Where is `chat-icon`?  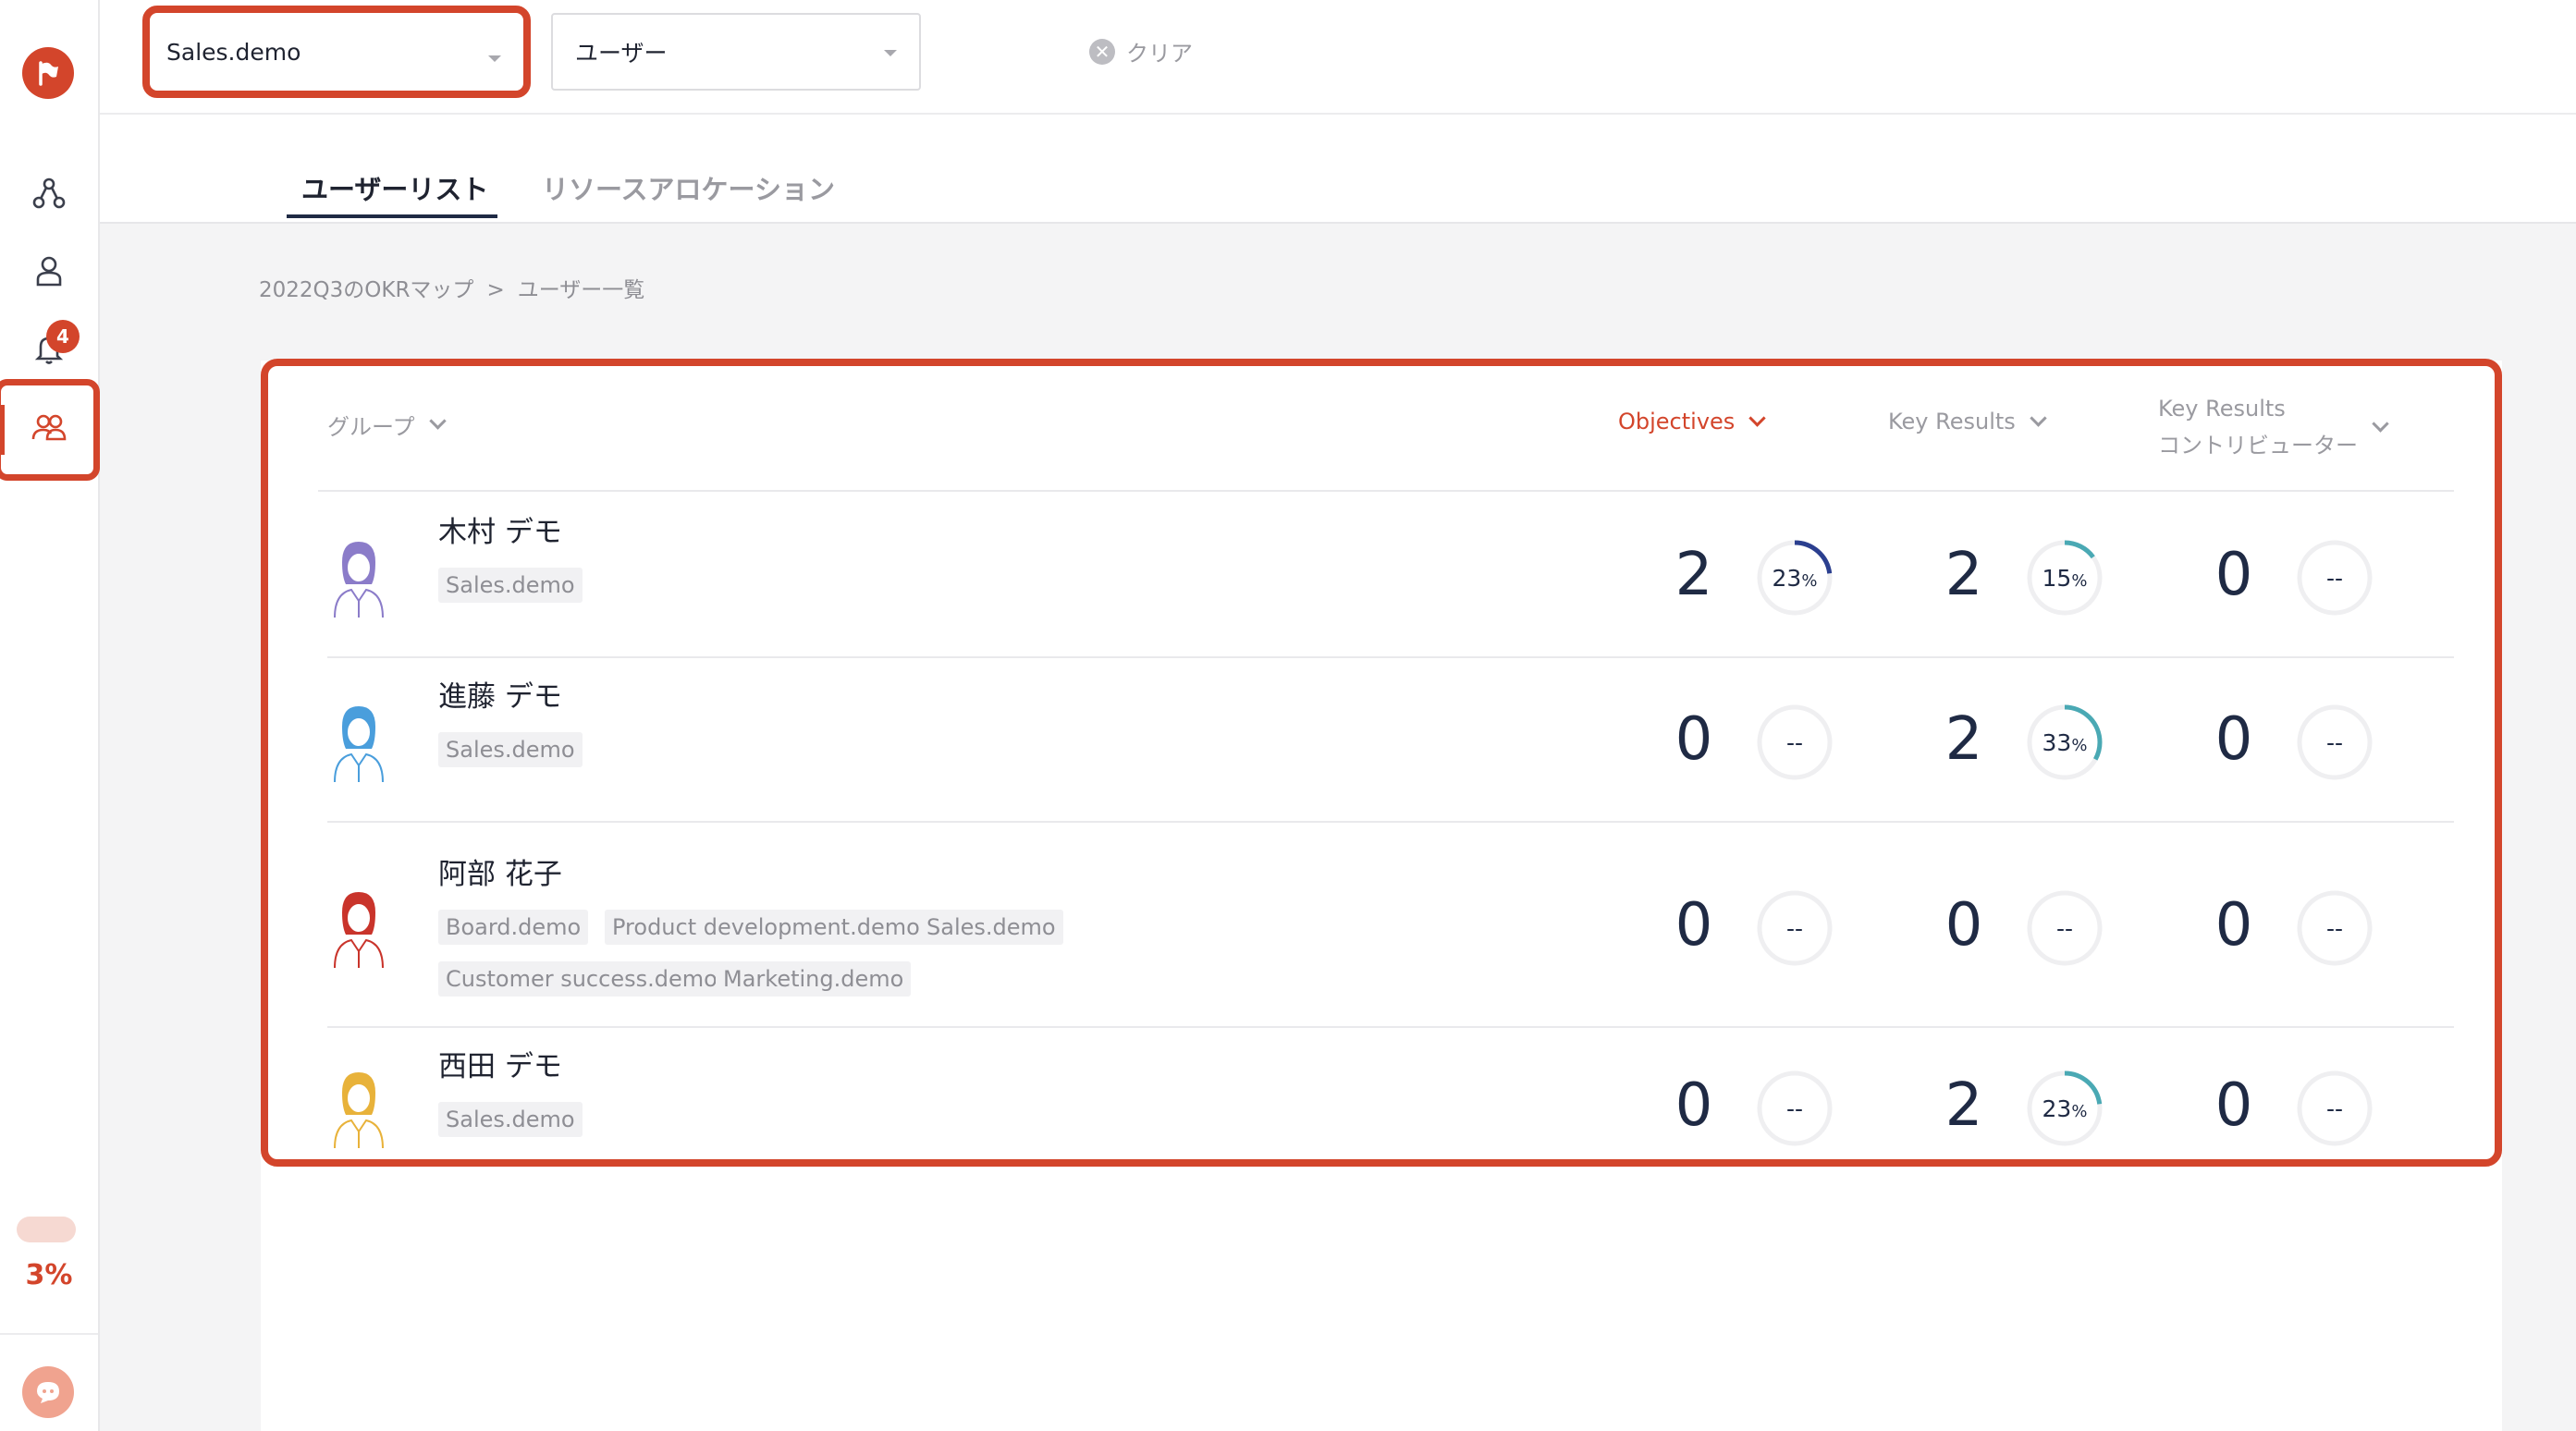
chat-icon is located at coordinates (48, 1392).